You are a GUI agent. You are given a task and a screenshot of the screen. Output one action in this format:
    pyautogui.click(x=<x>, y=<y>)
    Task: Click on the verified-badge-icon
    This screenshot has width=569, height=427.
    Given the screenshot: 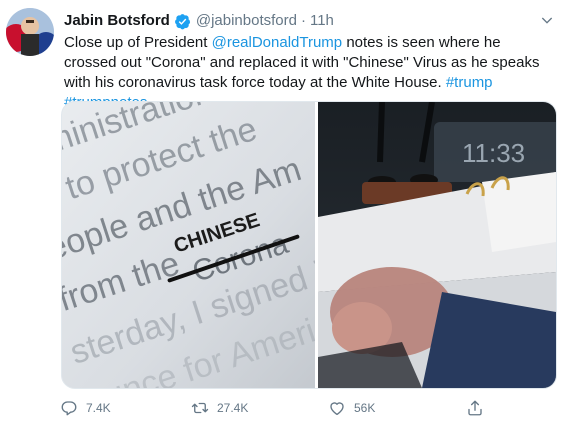 What is the action you would take?
    pyautogui.click(x=182, y=21)
    